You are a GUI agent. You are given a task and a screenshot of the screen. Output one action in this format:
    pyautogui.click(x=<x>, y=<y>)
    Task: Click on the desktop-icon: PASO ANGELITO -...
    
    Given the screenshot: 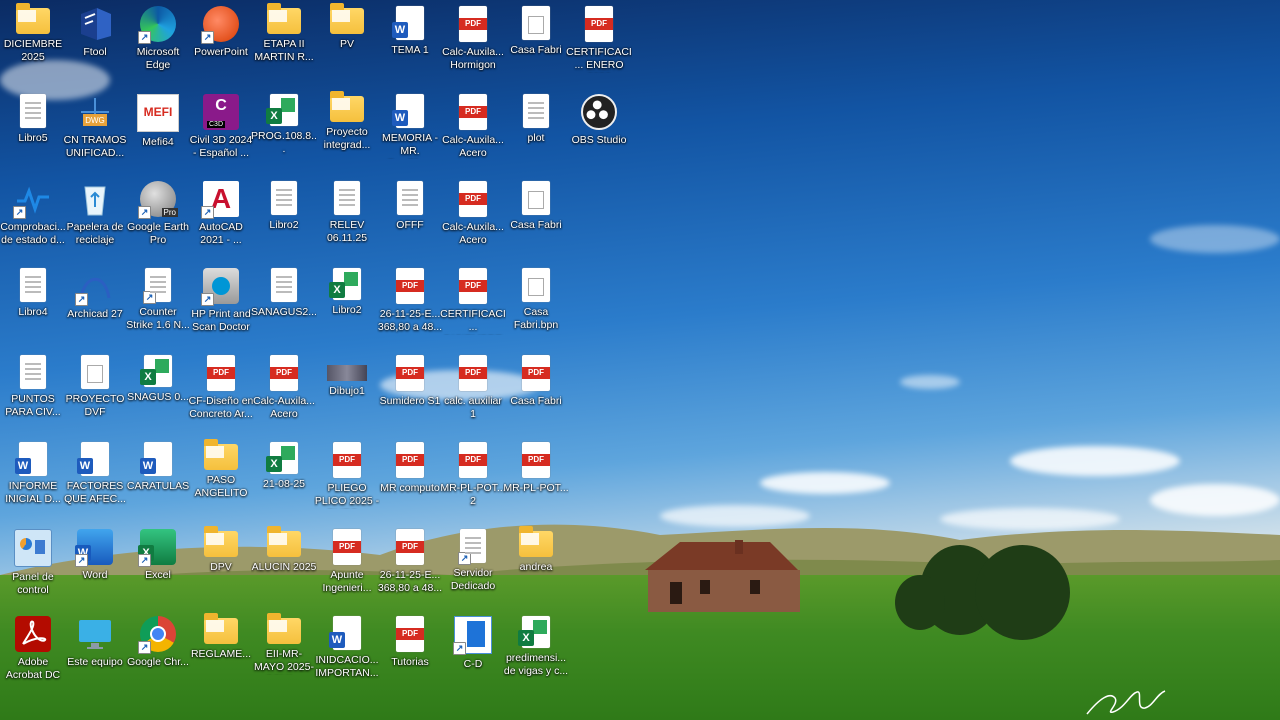 What is the action you would take?
    pyautogui.click(x=221, y=478)
    